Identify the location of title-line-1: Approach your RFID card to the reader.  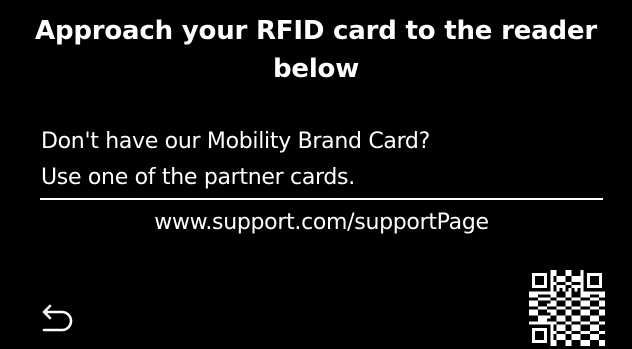
(316, 31).